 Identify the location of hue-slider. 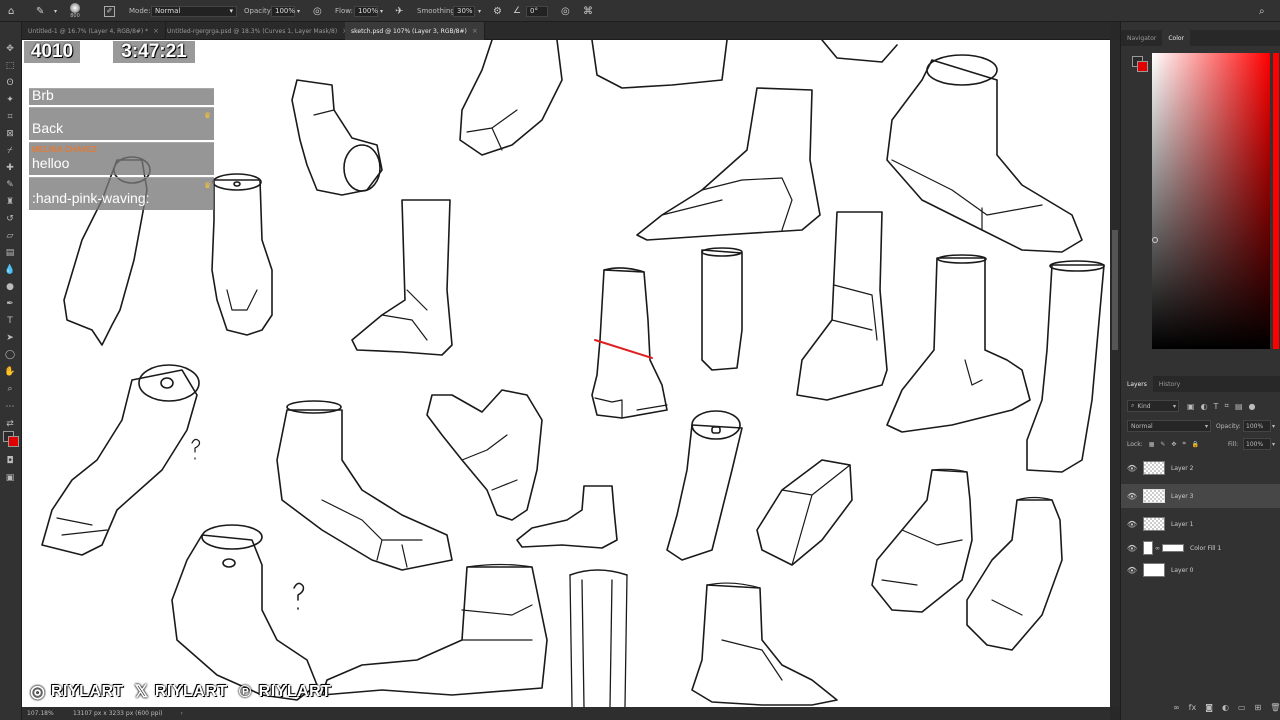
(1276, 201).